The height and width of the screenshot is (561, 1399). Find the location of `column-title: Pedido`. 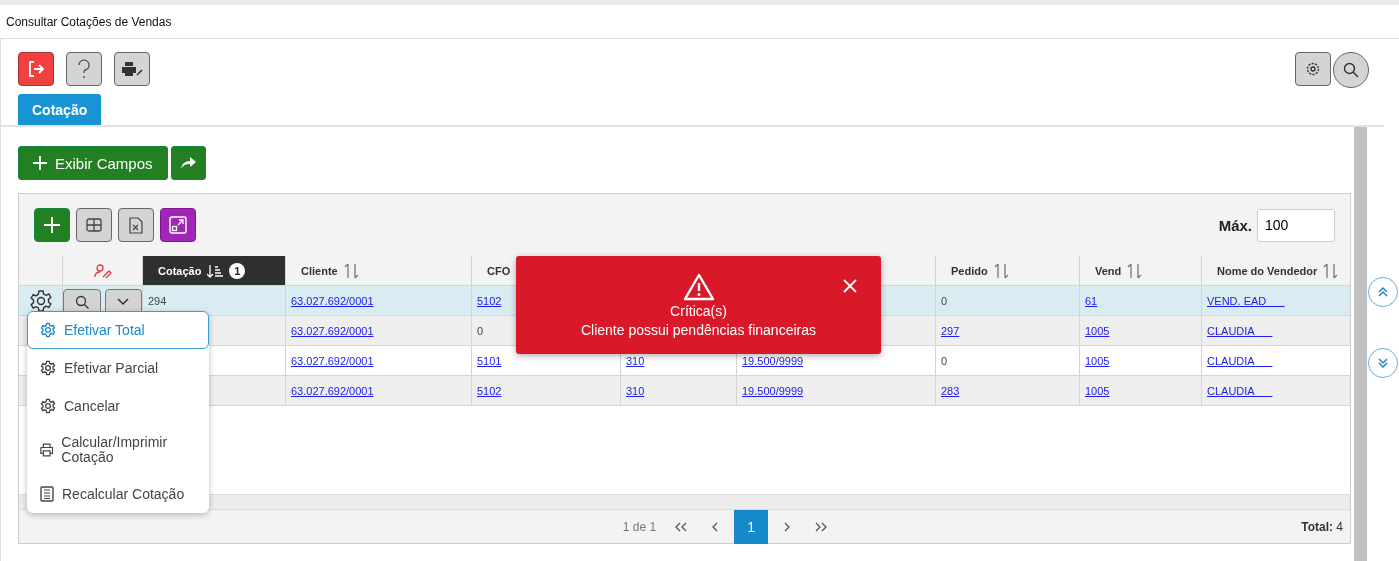

column-title: Pedido is located at coordinates (969, 270).